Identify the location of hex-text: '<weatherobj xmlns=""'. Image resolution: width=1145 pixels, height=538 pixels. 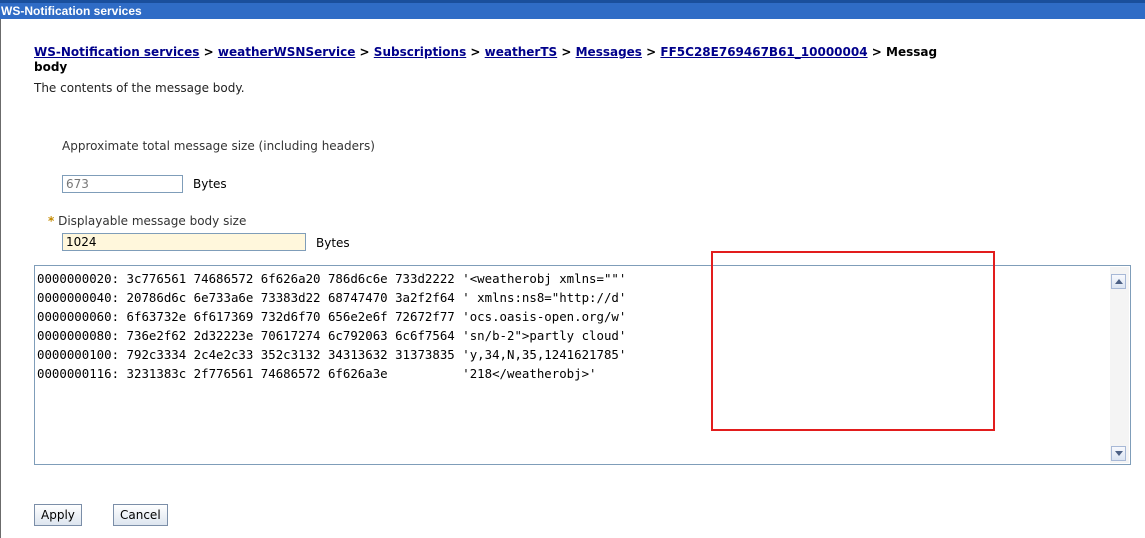
(544, 278).